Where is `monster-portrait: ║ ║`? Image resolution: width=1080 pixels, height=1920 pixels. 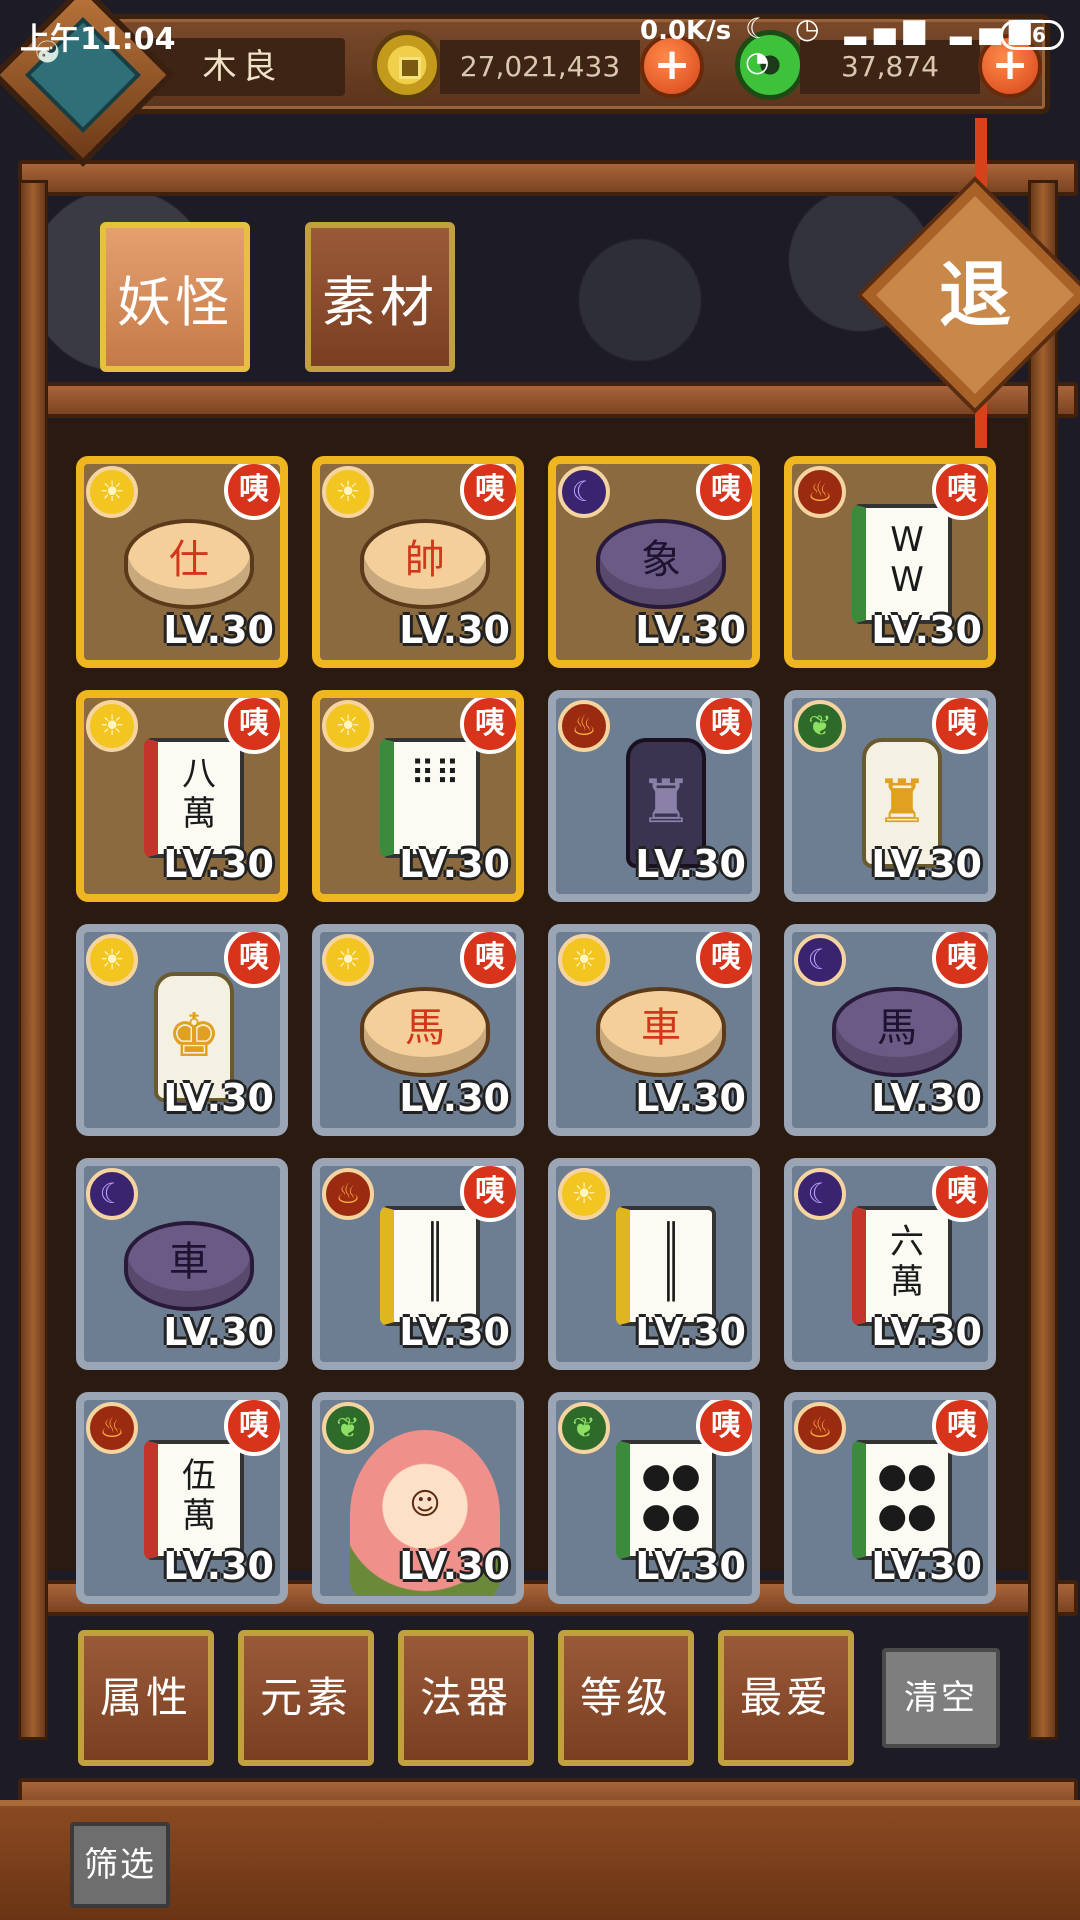
monster-portrait: ║ ║ is located at coordinates (430, 1266).